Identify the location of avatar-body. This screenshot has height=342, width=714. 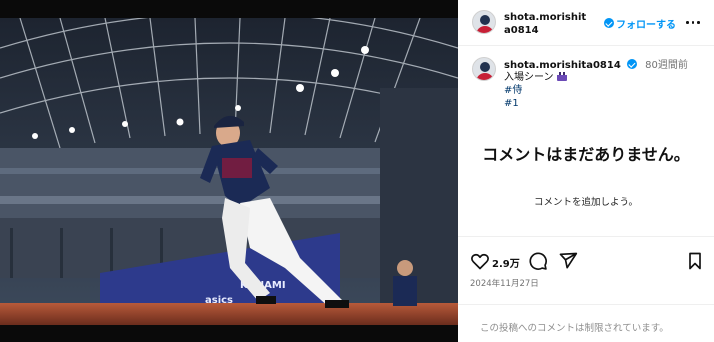
(485, 29).